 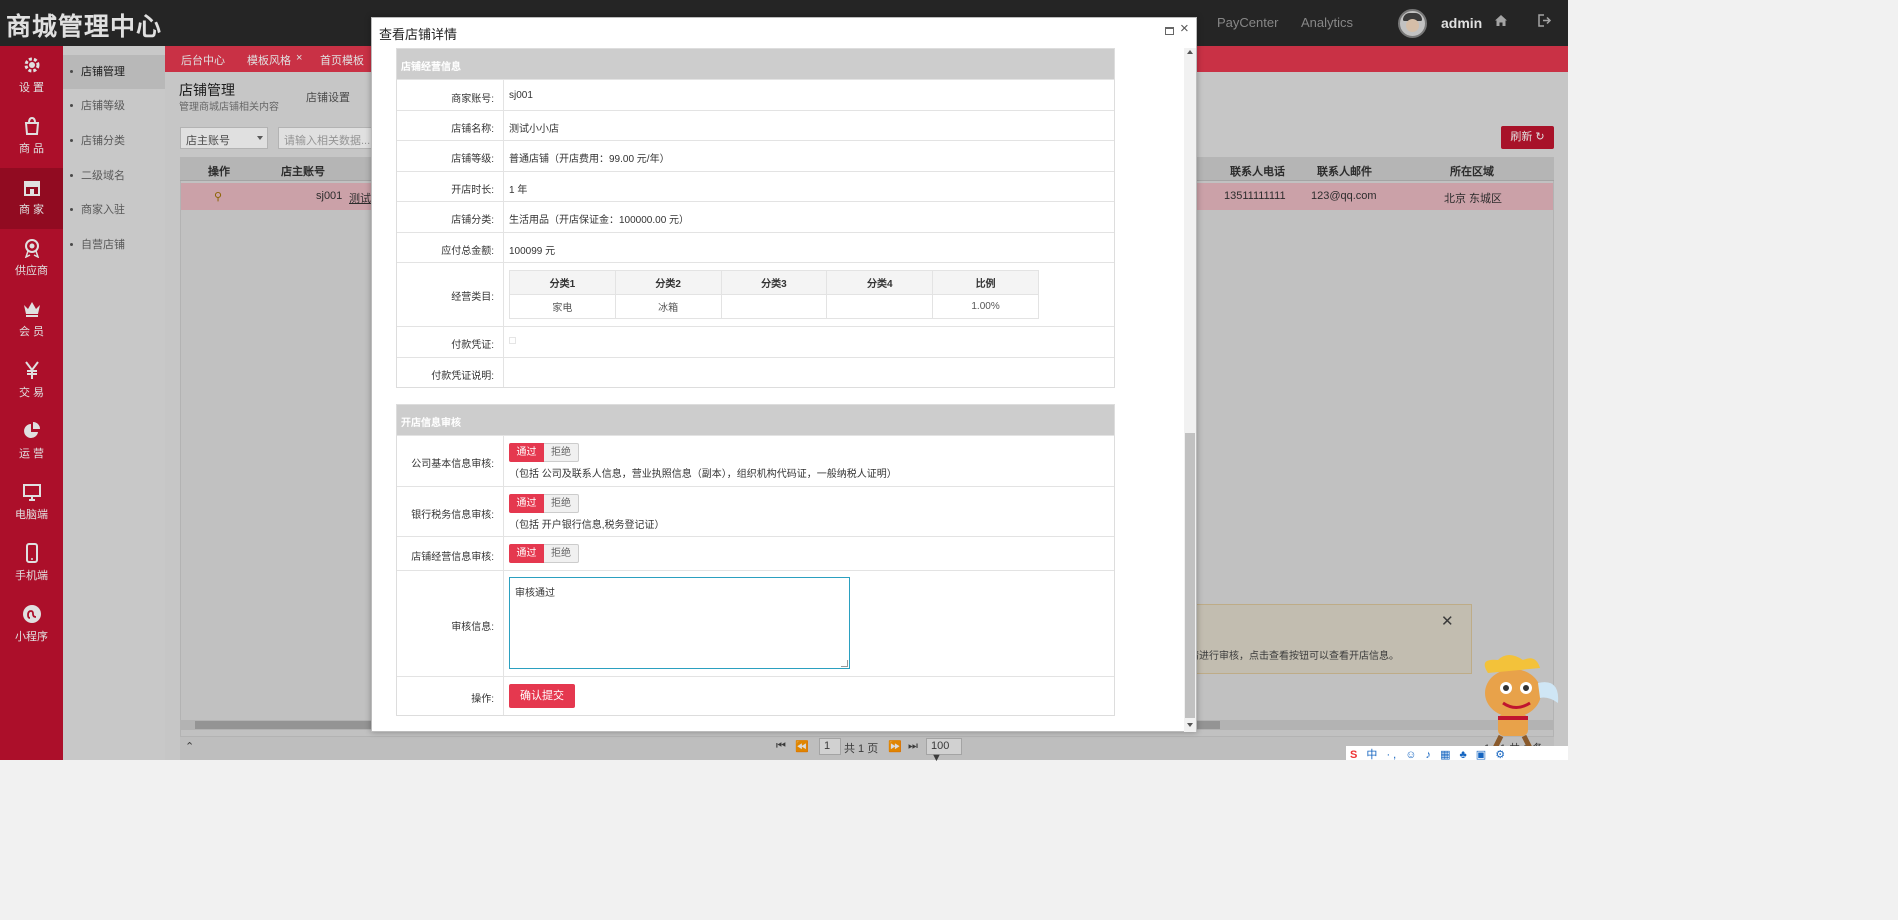 I want to click on field-payment-proof-note: 付款凭证说明:, so click(x=755, y=372).